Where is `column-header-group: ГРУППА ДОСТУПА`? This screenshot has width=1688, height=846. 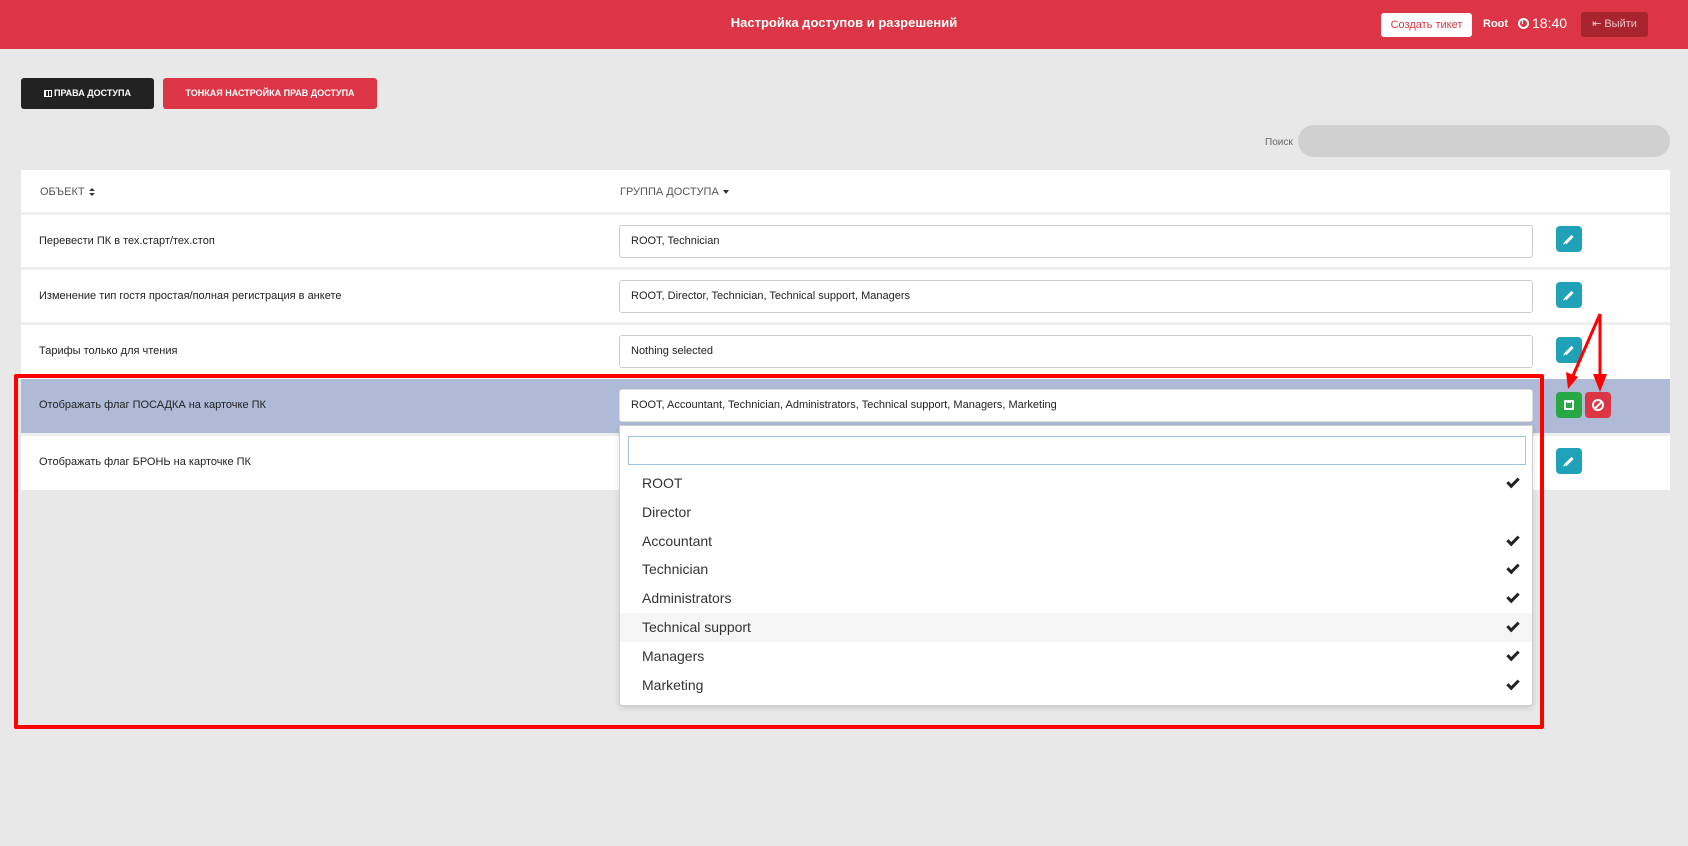
column-header-group: ГРУППА ДОСТУПА is located at coordinates (674, 192).